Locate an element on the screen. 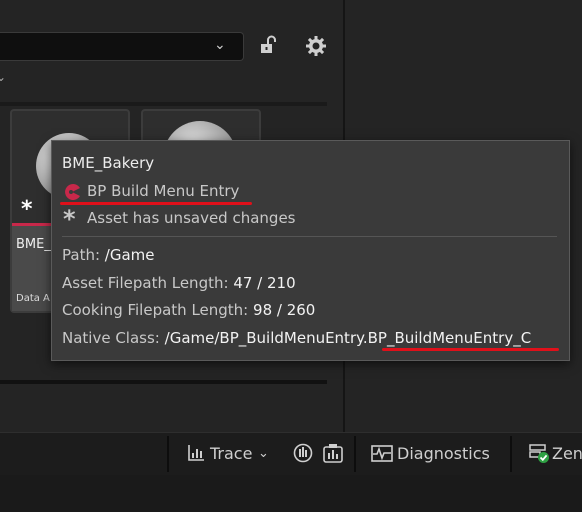  unsaved-star-icon: * is located at coordinates (69, 219).